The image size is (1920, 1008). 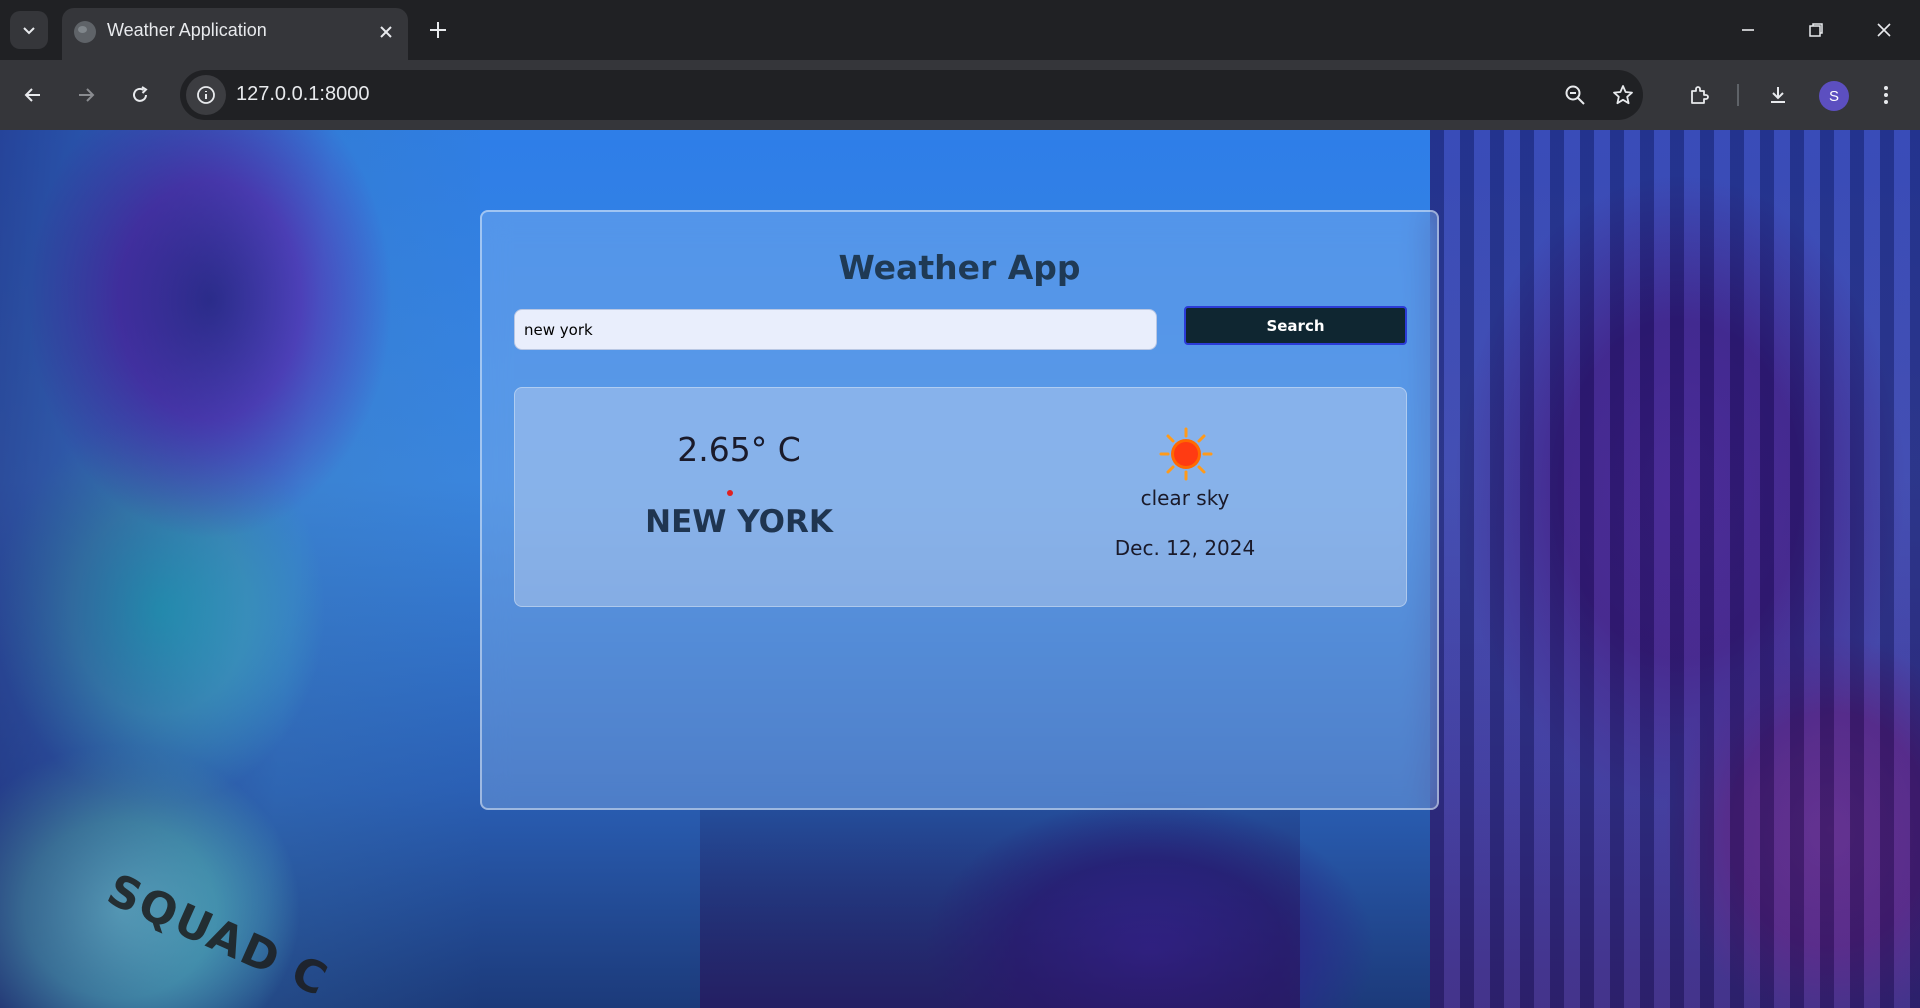 I want to click on arrow-right-icon, so click(x=87, y=95).